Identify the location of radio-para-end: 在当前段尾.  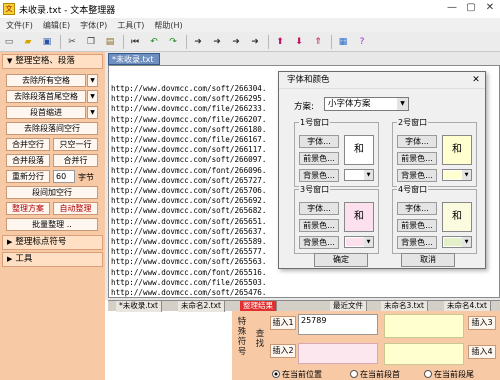
(449, 374).